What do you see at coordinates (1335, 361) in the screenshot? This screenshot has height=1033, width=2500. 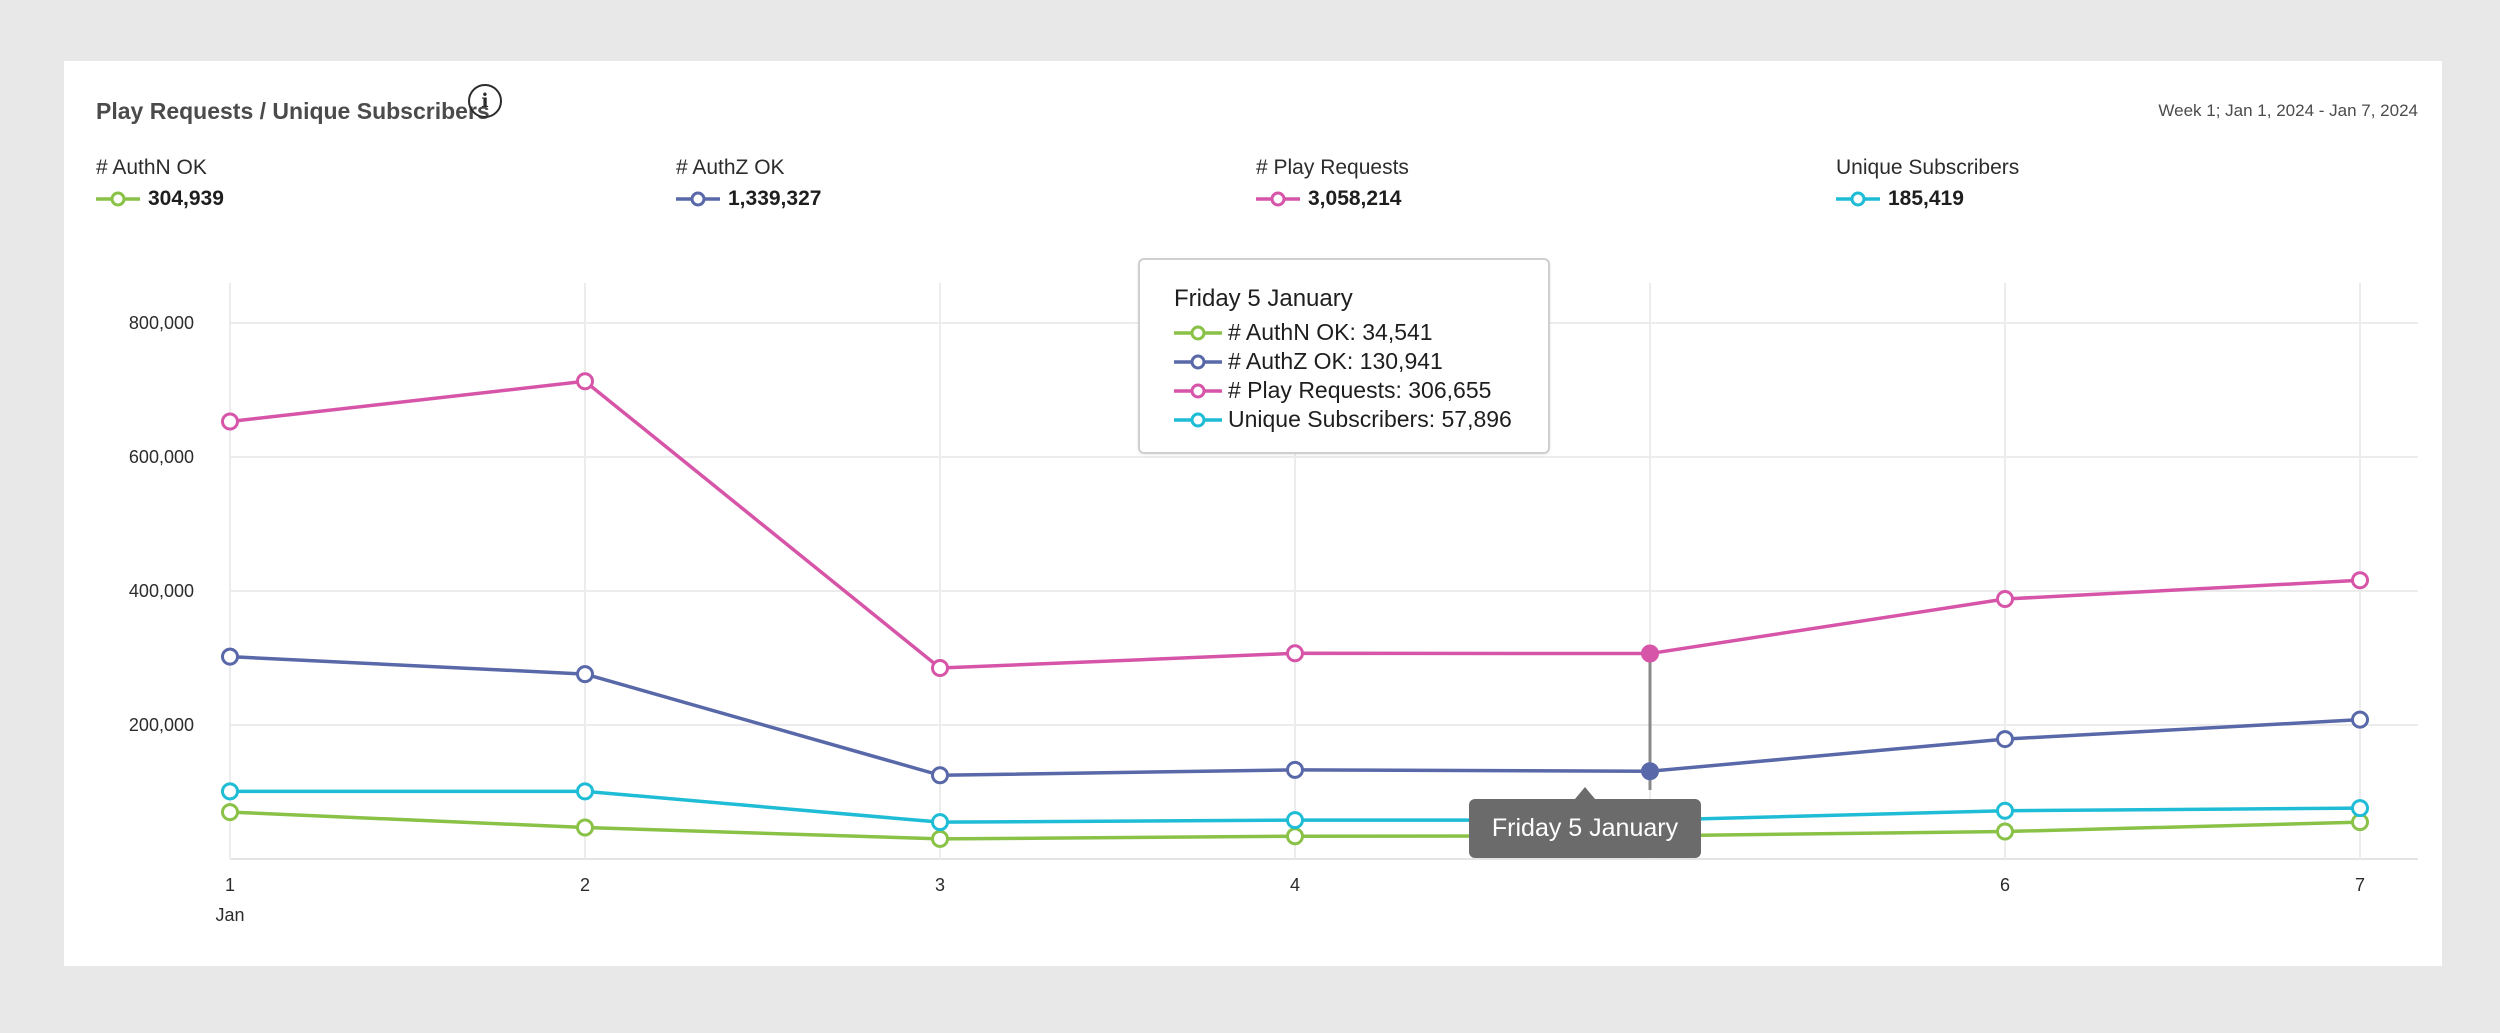 I see `tooltip-row-text: # AuthZ OK: 130,941` at bounding box center [1335, 361].